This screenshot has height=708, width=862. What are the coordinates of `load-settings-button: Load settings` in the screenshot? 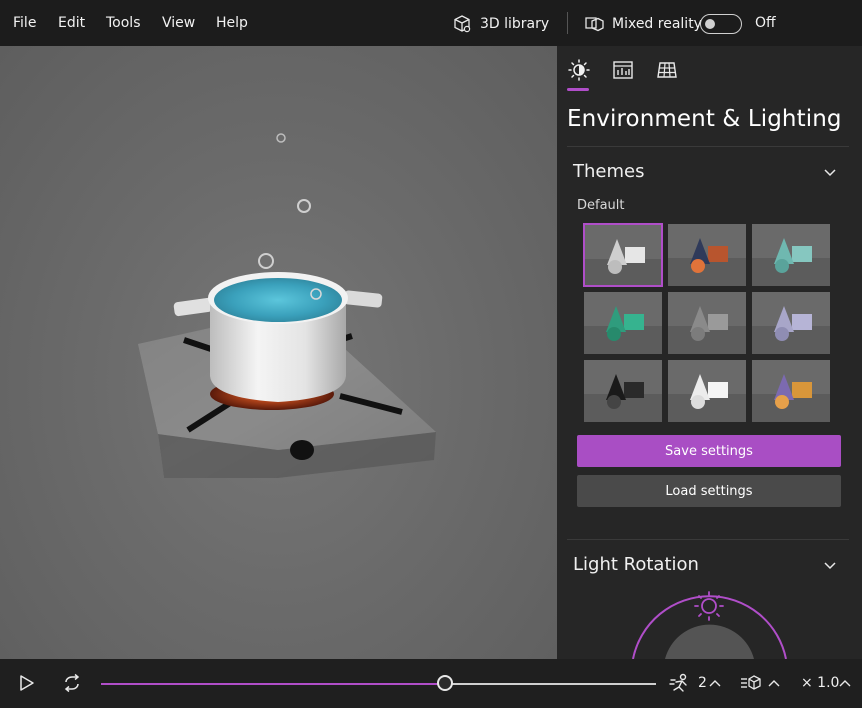 It's located at (709, 491).